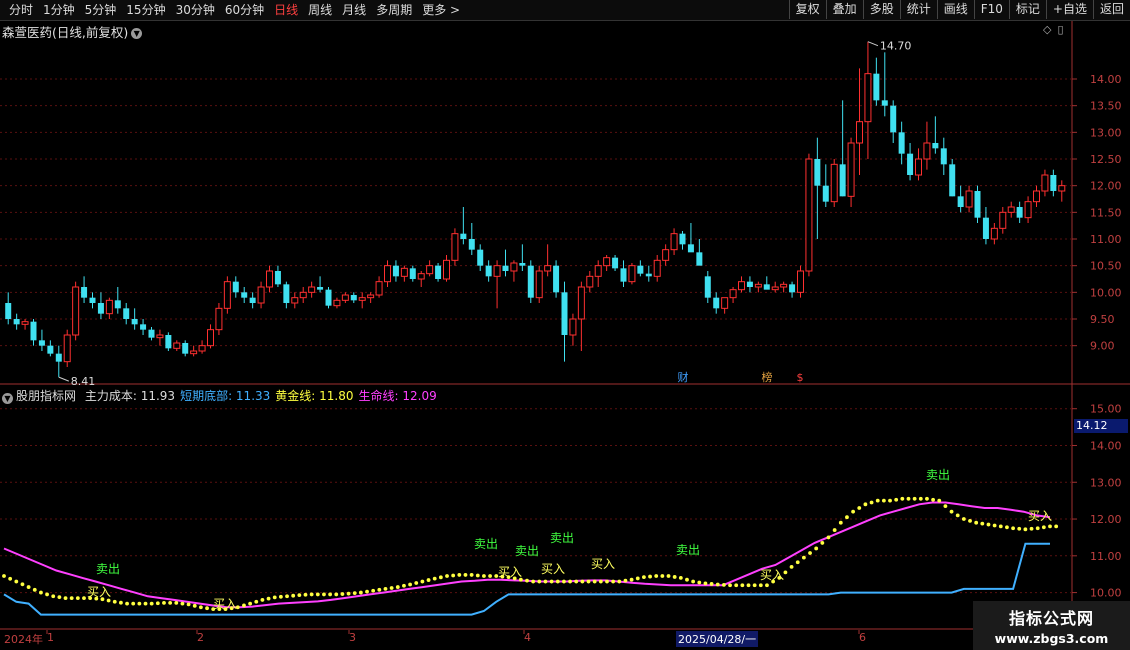 This screenshot has width=1130, height=650. What do you see at coordinates (195, 10) in the screenshot?
I see `period-tab-4: 30分钟` at bounding box center [195, 10].